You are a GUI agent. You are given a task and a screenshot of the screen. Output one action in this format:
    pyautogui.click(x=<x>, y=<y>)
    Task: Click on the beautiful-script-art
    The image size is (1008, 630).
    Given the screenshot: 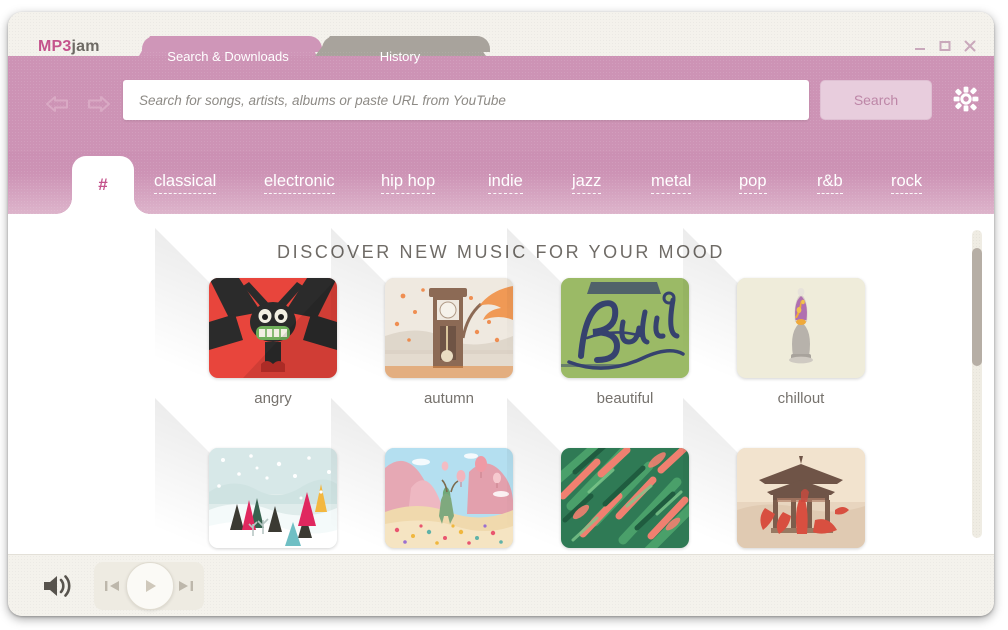 What is the action you would take?
    pyautogui.click(x=625, y=328)
    